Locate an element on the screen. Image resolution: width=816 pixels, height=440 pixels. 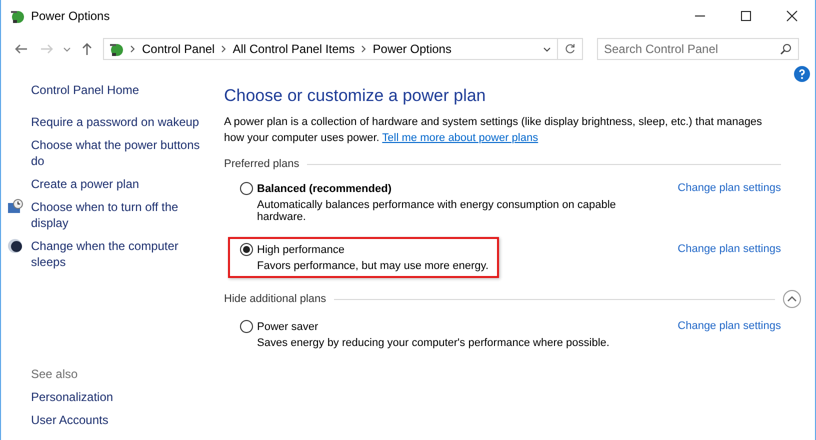
description-text: A power plan is a collection of hardware and system settings (like display brightness, sleep, etc.) that manages how your computer uses power. Tell me more about power plans is located at coordinates (494, 130).